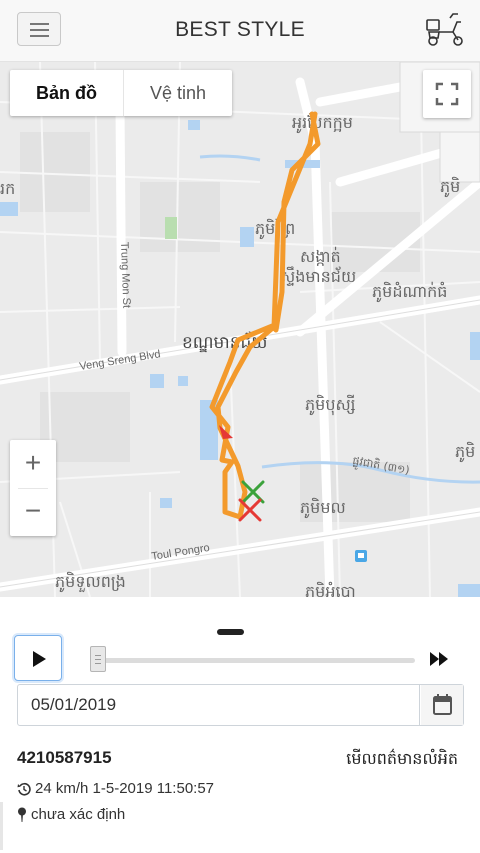 This screenshot has width=480, height=853. Describe the element at coordinates (320, 256) in the screenshot. I see `map-label-place-3: សង្កាត់` at that location.